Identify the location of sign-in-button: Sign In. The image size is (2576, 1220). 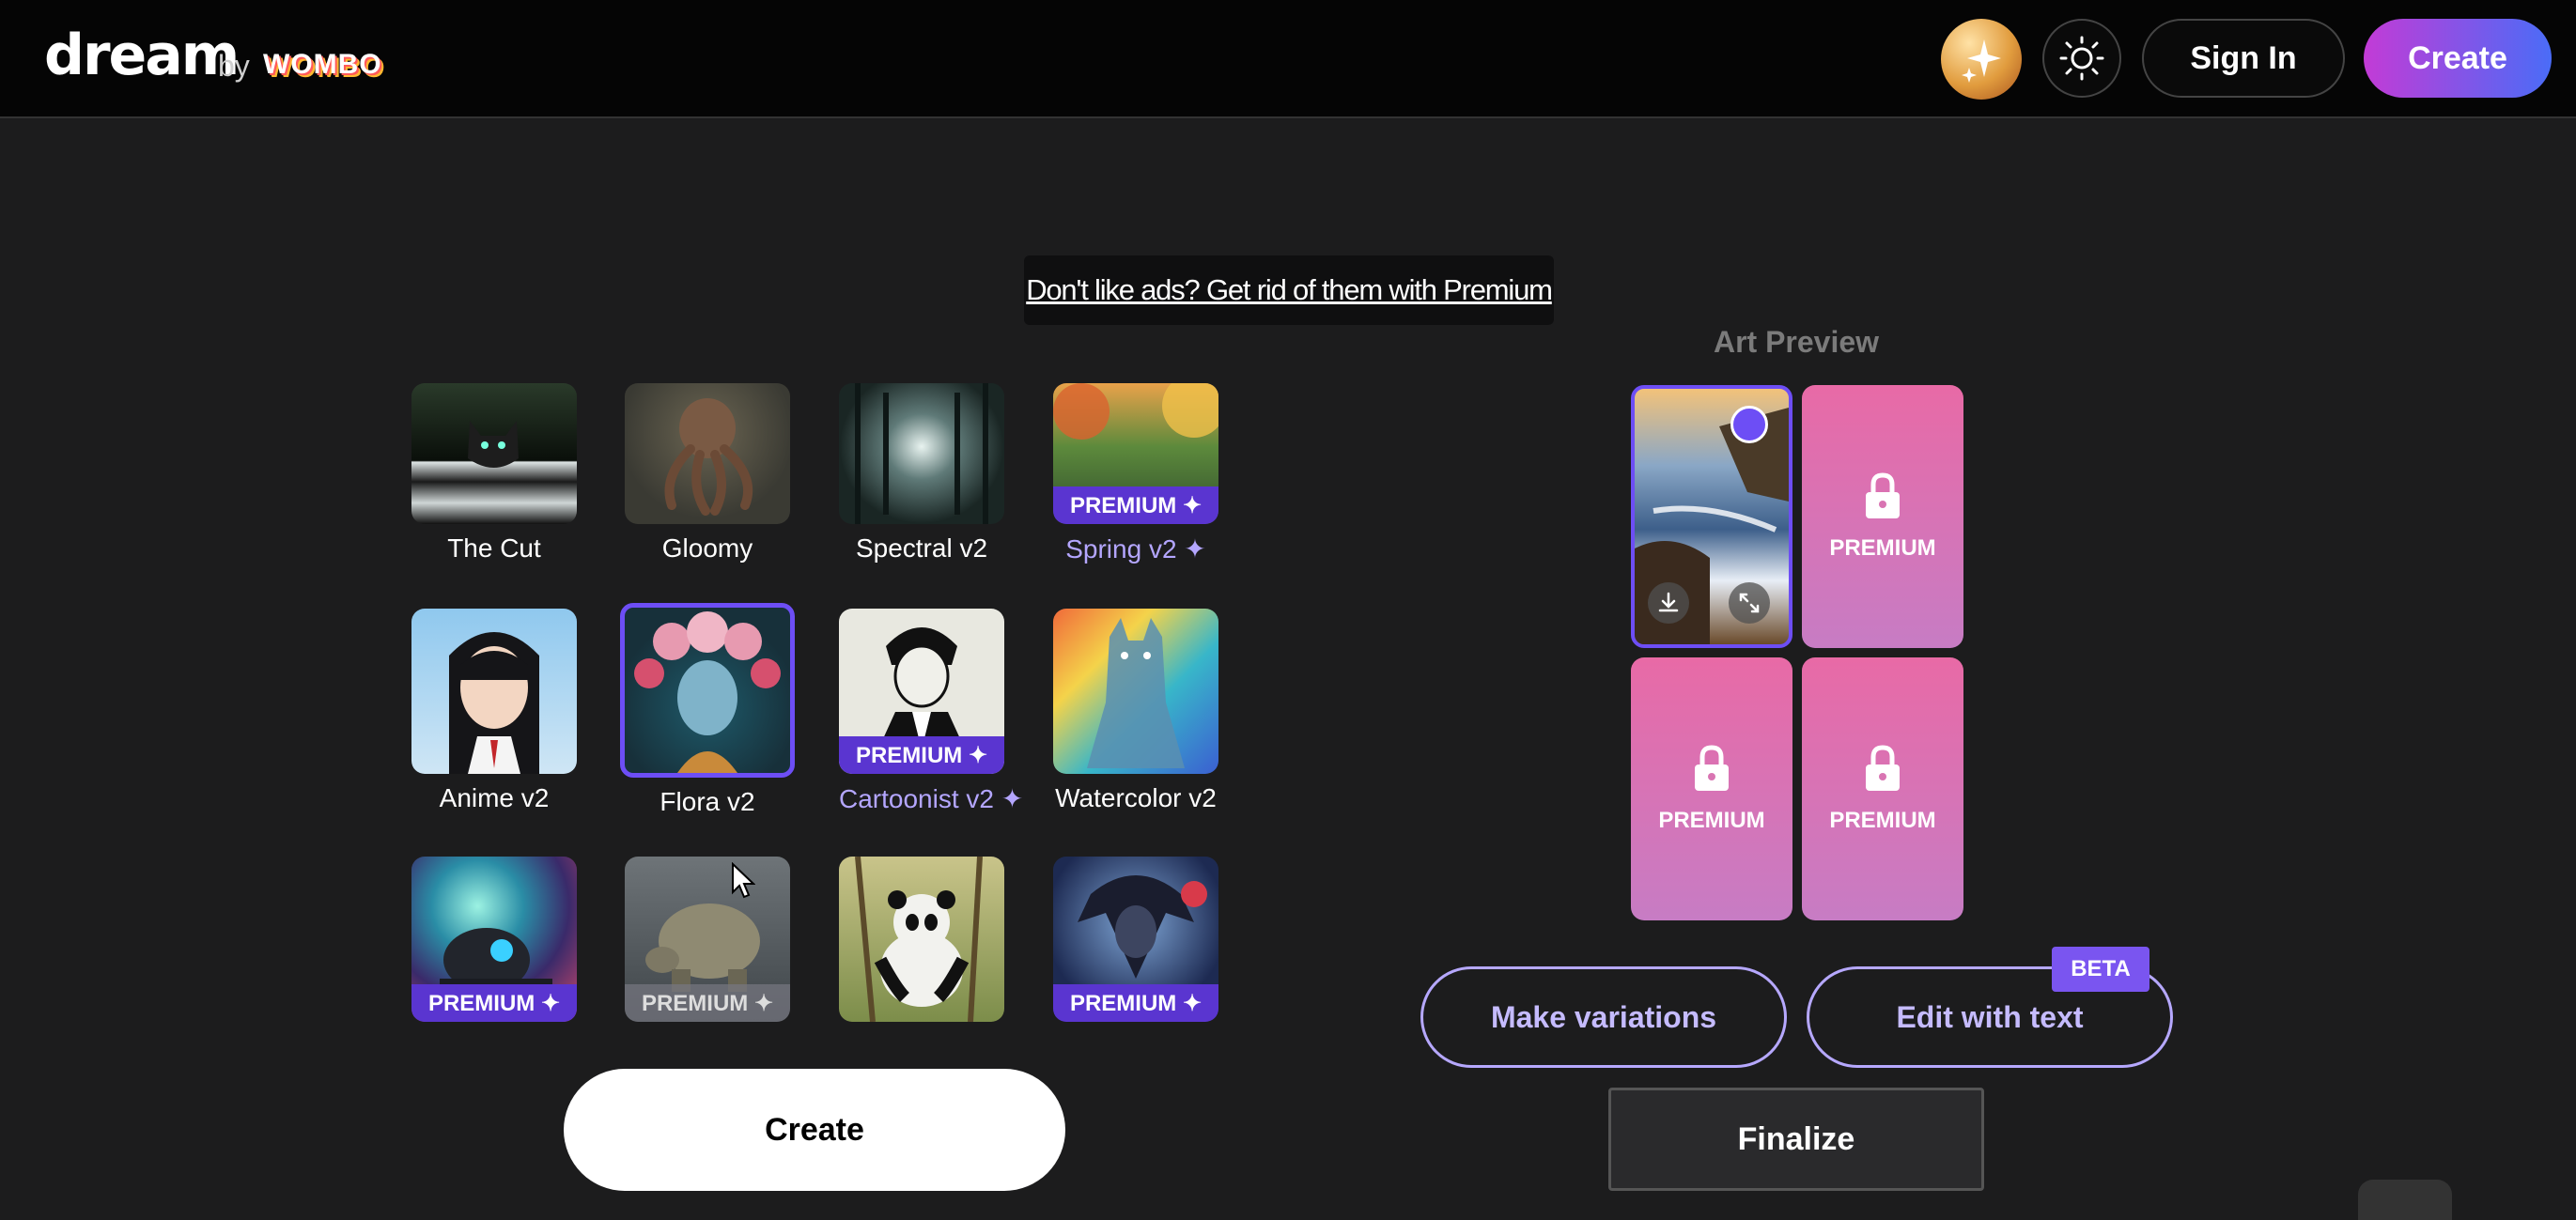
(2243, 59).